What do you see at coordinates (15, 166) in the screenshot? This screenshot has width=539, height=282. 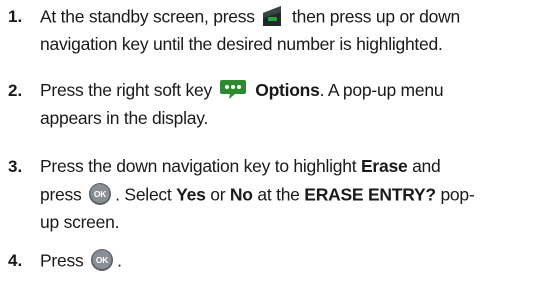 I see `step-number: 3.` at bounding box center [15, 166].